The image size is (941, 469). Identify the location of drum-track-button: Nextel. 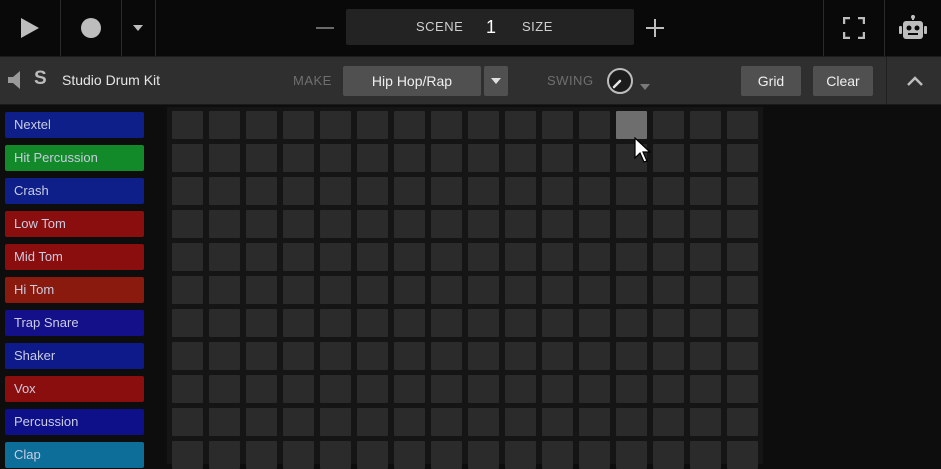
(74, 125).